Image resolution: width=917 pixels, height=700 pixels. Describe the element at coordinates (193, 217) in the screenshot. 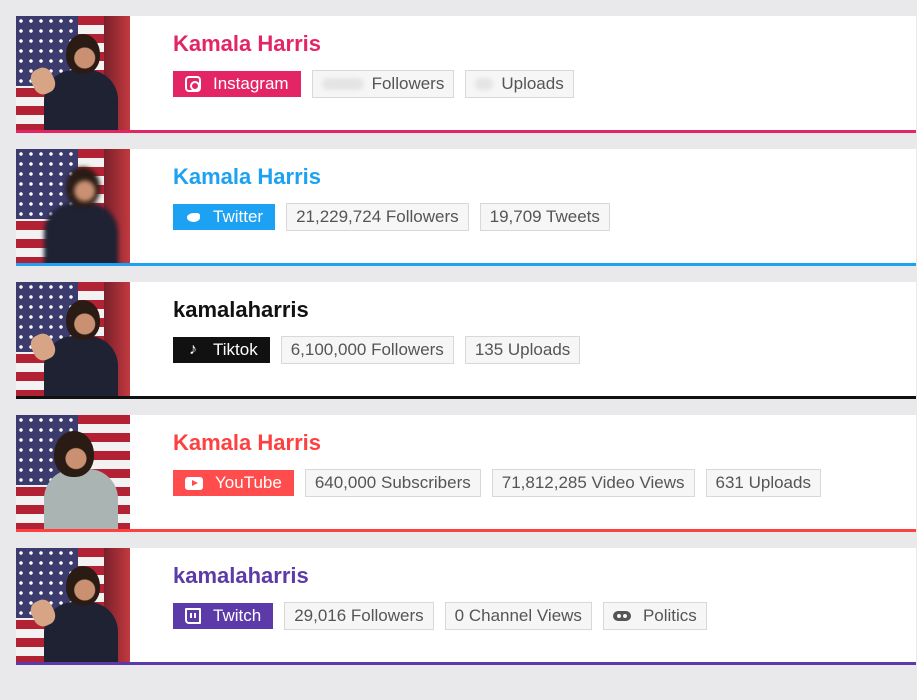

I see `twitter-bird-icon` at that location.